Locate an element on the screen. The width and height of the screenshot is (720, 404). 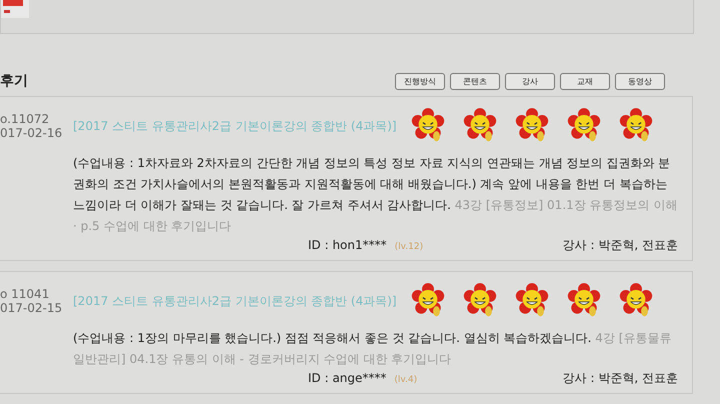
user-id: ID : ange**** is located at coordinates (347, 378).